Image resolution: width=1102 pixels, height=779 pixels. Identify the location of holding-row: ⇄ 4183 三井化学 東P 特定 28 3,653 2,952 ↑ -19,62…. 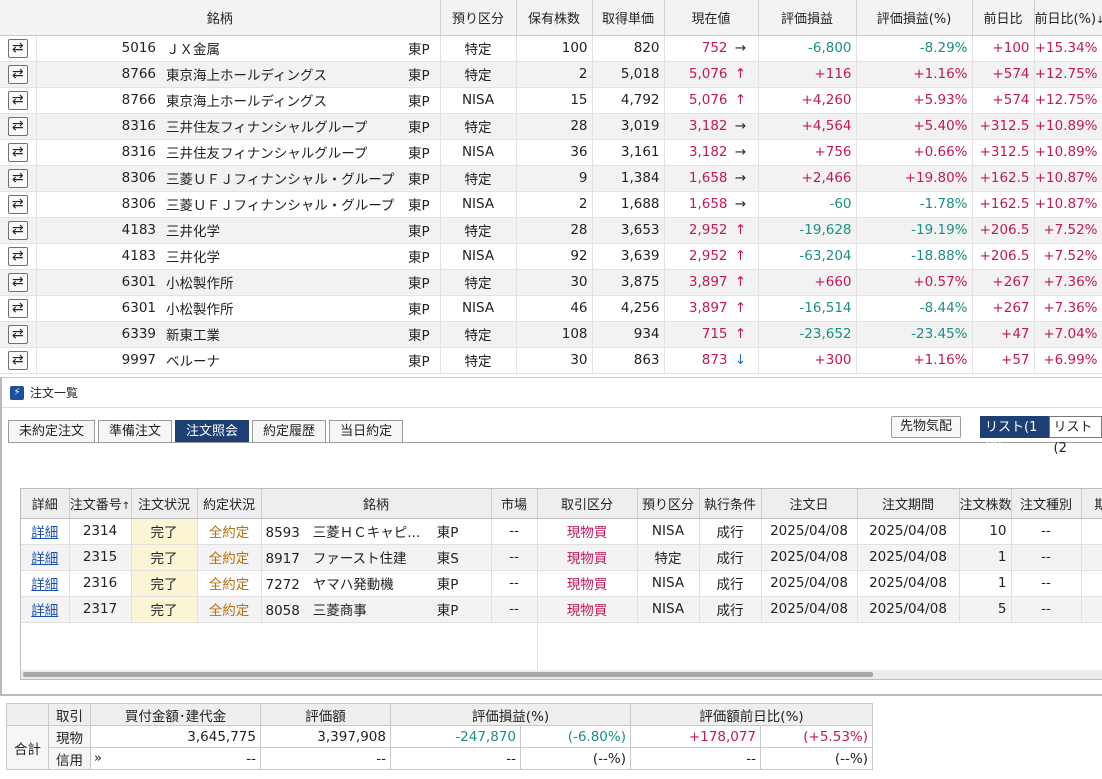
(551, 230).